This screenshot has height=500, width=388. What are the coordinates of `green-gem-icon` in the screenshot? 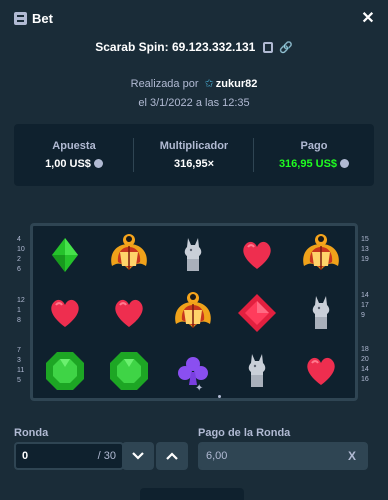 It's located at (65, 255).